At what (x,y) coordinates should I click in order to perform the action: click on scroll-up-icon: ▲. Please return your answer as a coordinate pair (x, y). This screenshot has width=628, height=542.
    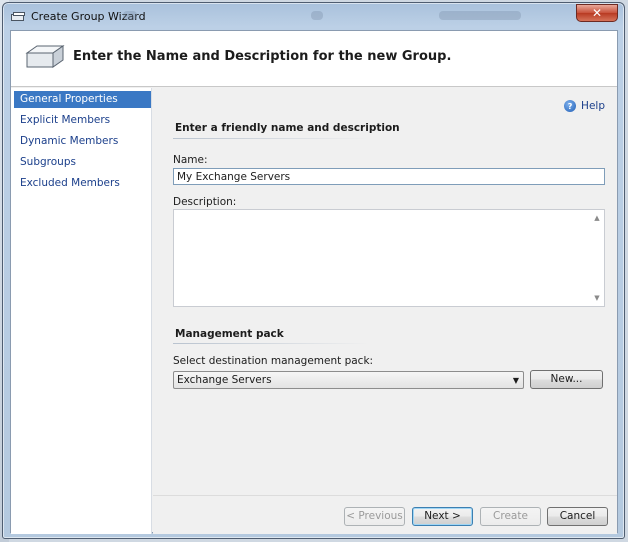
    Looking at the image, I should click on (597, 218).